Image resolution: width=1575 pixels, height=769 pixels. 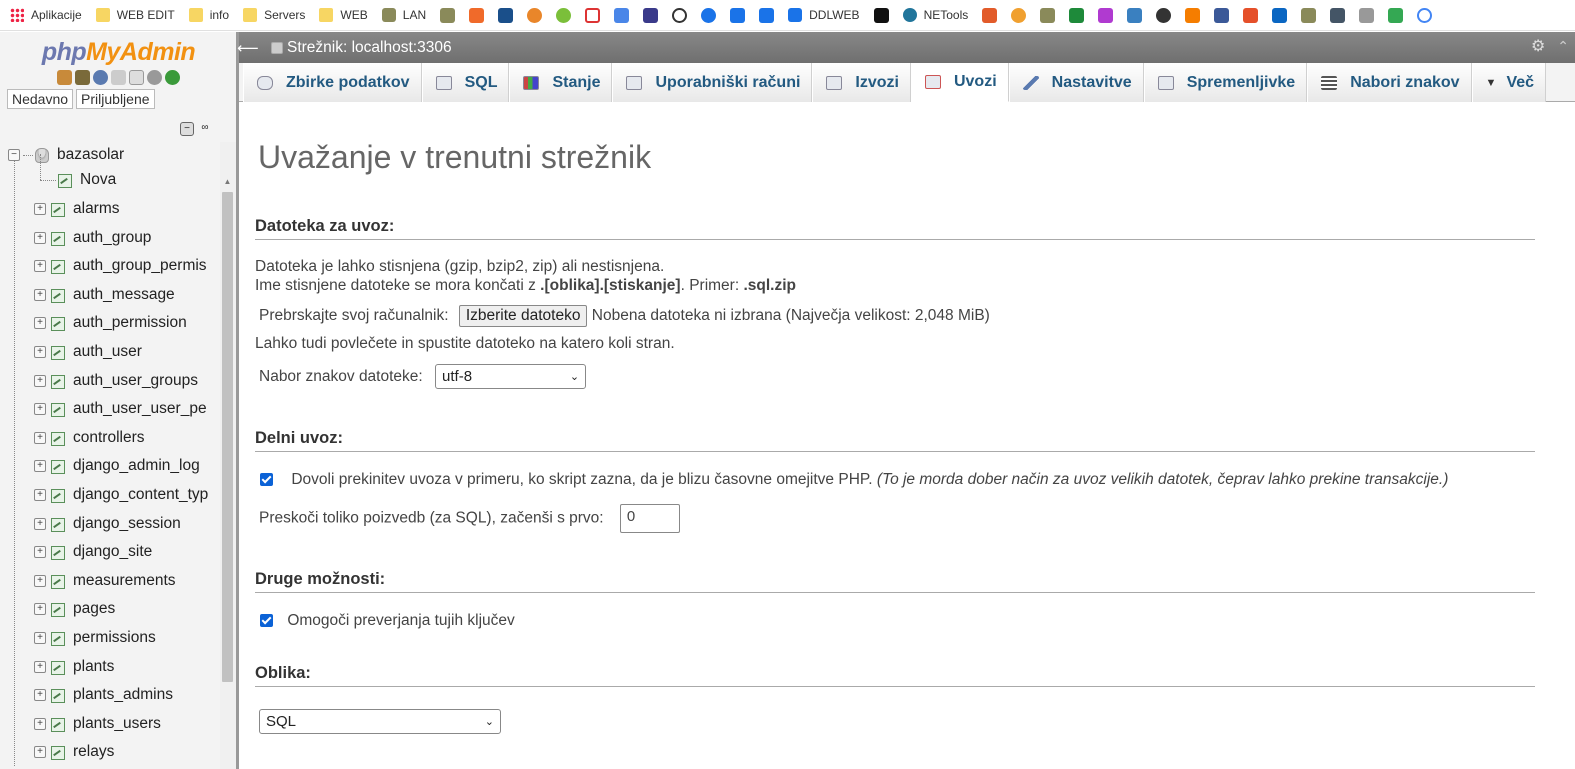 I want to click on bookmark-lan: LAN, so click(x=403, y=15).